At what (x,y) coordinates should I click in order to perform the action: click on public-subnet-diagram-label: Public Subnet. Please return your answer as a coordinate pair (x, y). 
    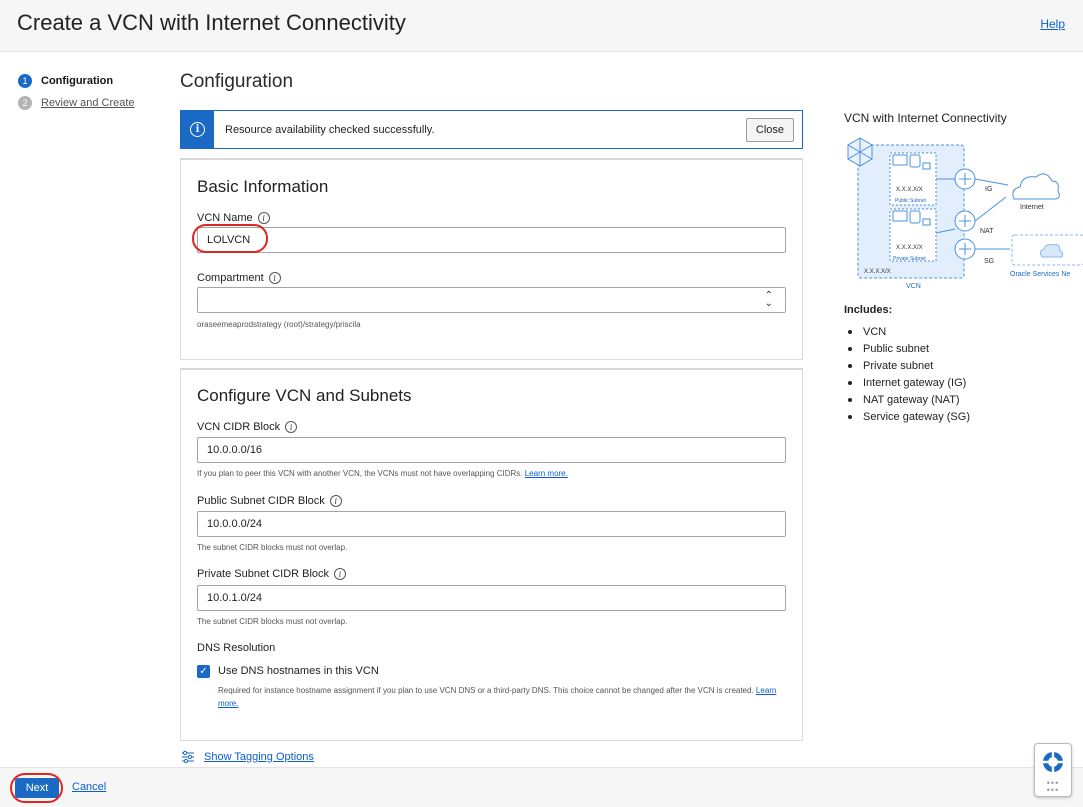
    Looking at the image, I should click on (910, 201).